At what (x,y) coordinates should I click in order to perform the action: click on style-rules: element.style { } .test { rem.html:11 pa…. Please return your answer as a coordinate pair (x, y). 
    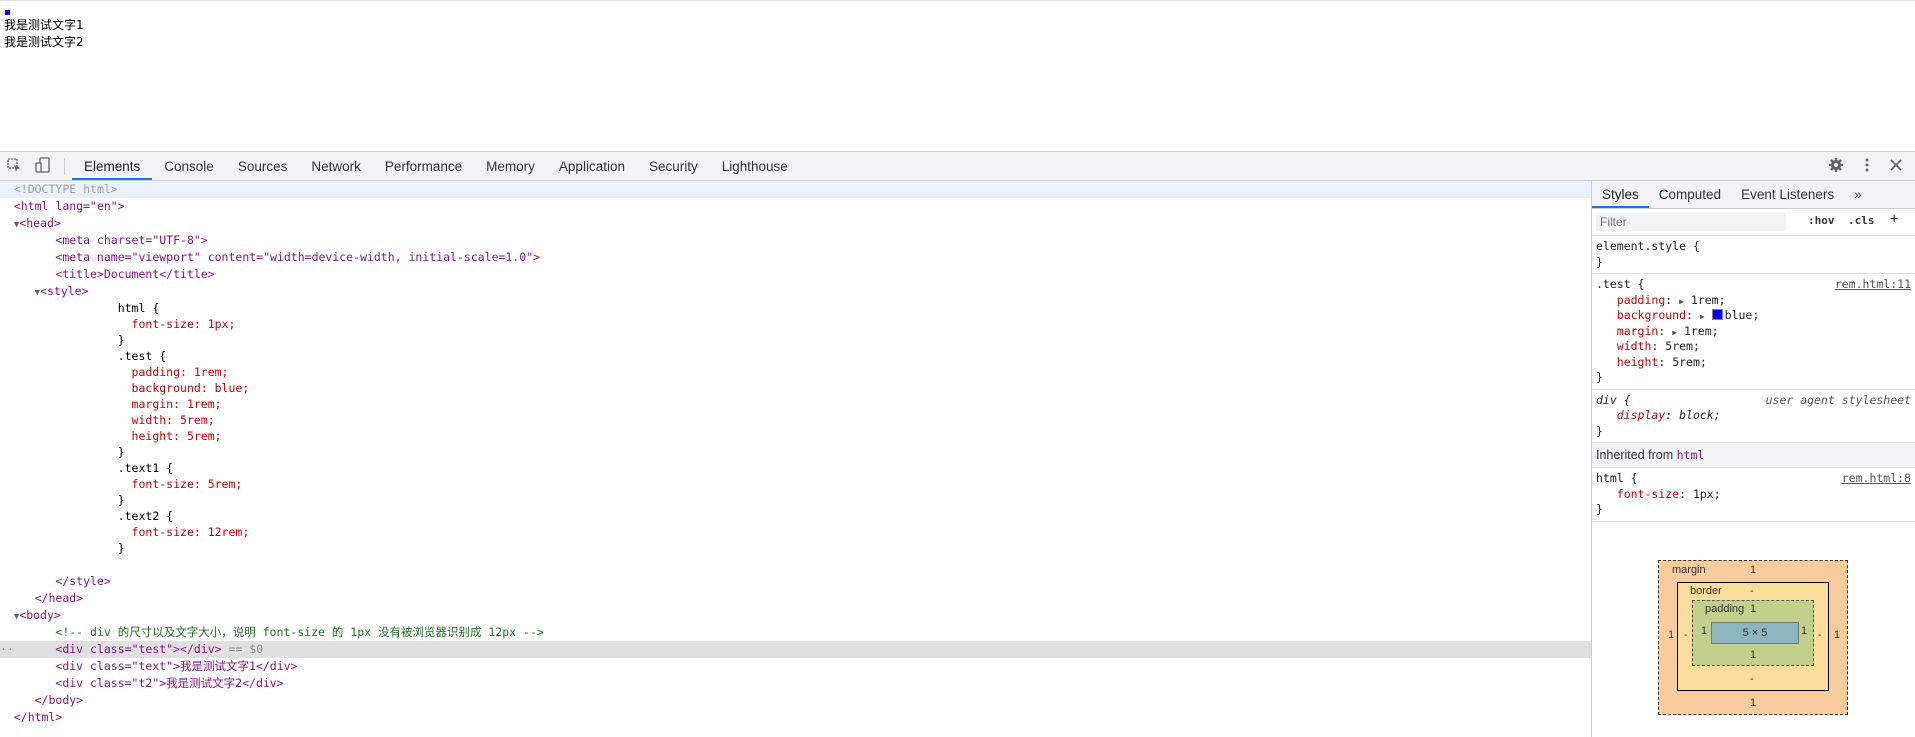
    Looking at the image, I should click on (1753, 379).